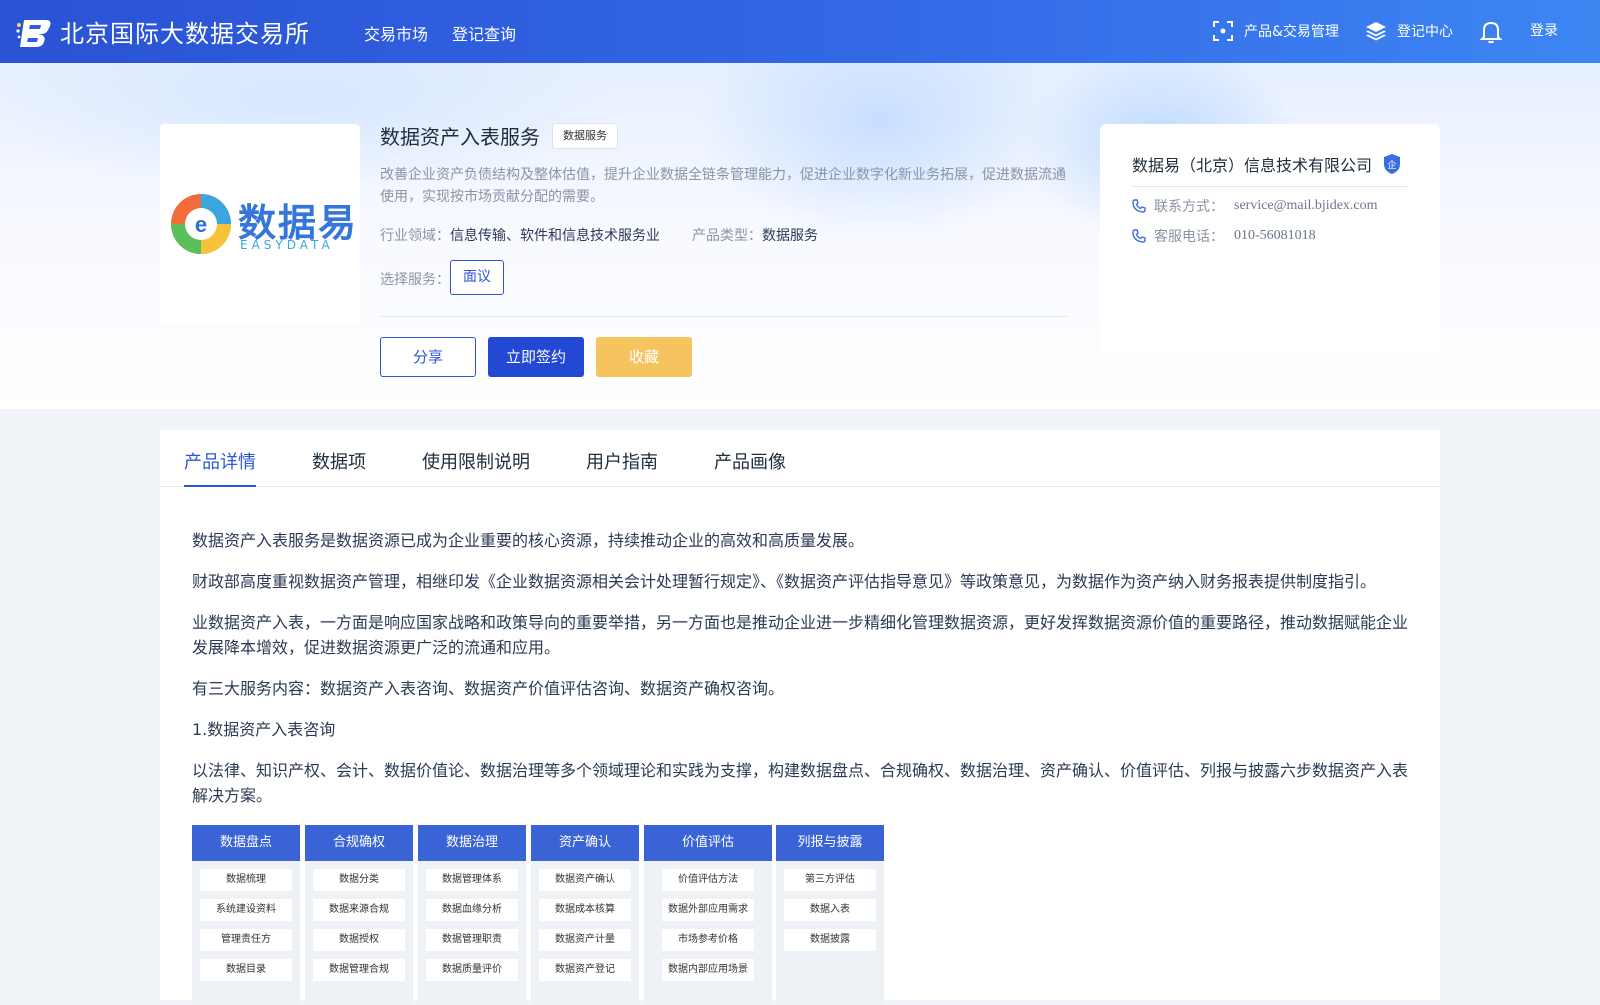  Describe the element at coordinates (1270, 186) in the screenshot. I see `company-divider` at that location.